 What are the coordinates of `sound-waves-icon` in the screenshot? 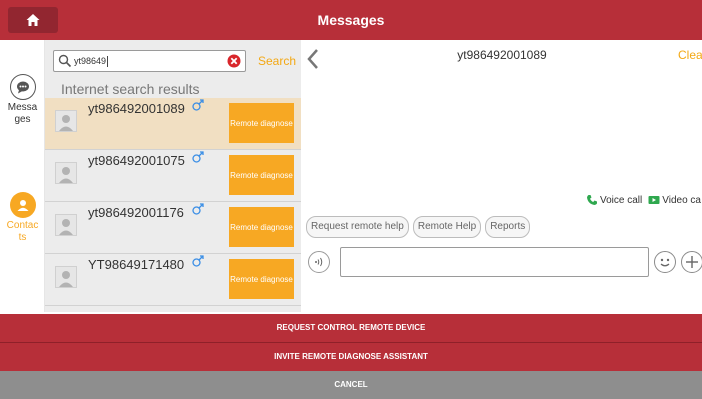 It's located at (319, 262).